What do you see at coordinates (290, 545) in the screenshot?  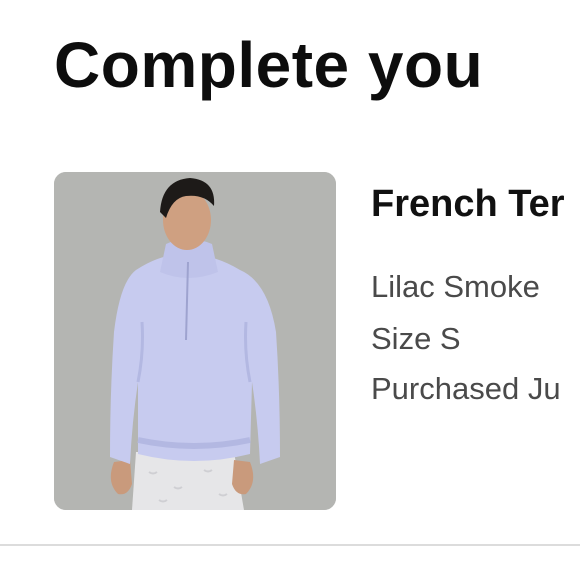 I see `divider` at bounding box center [290, 545].